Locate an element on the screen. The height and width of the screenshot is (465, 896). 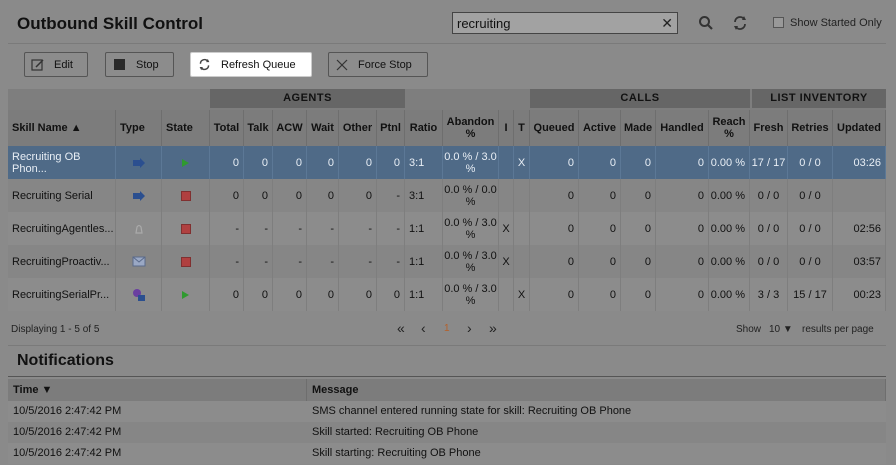
notification-time: 10/5/2016 2:47:42 PM is located at coordinates (67, 432).